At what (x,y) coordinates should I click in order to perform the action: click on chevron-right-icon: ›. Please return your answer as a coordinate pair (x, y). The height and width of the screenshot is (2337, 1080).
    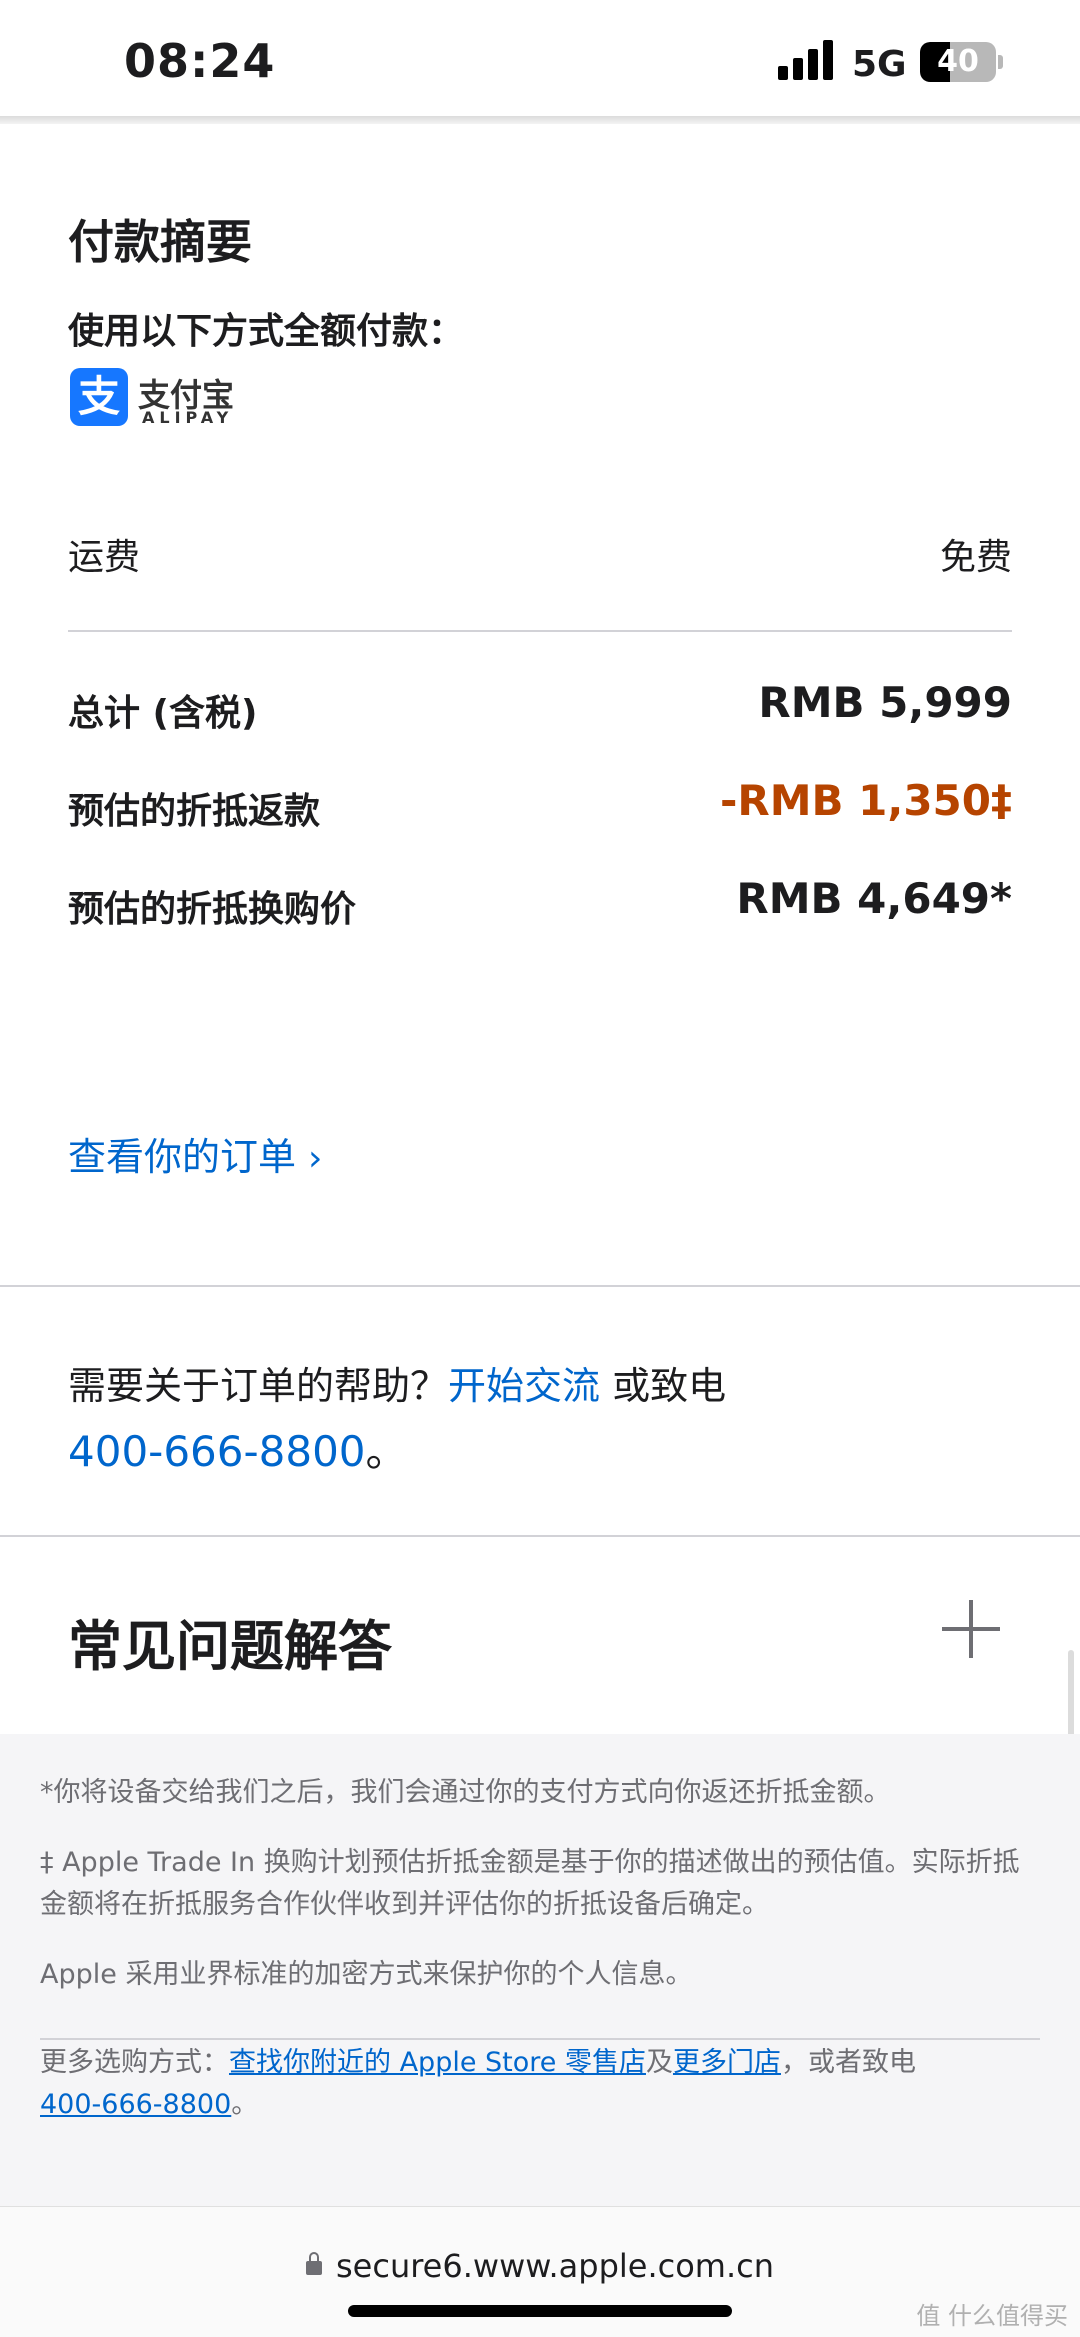
    Looking at the image, I should click on (315, 1158).